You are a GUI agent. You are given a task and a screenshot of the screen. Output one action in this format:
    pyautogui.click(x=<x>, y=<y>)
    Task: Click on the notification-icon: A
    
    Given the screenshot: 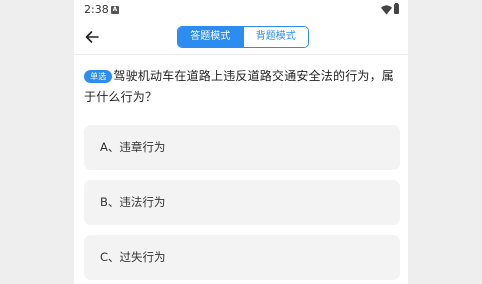 What is the action you would take?
    pyautogui.click(x=115, y=10)
    